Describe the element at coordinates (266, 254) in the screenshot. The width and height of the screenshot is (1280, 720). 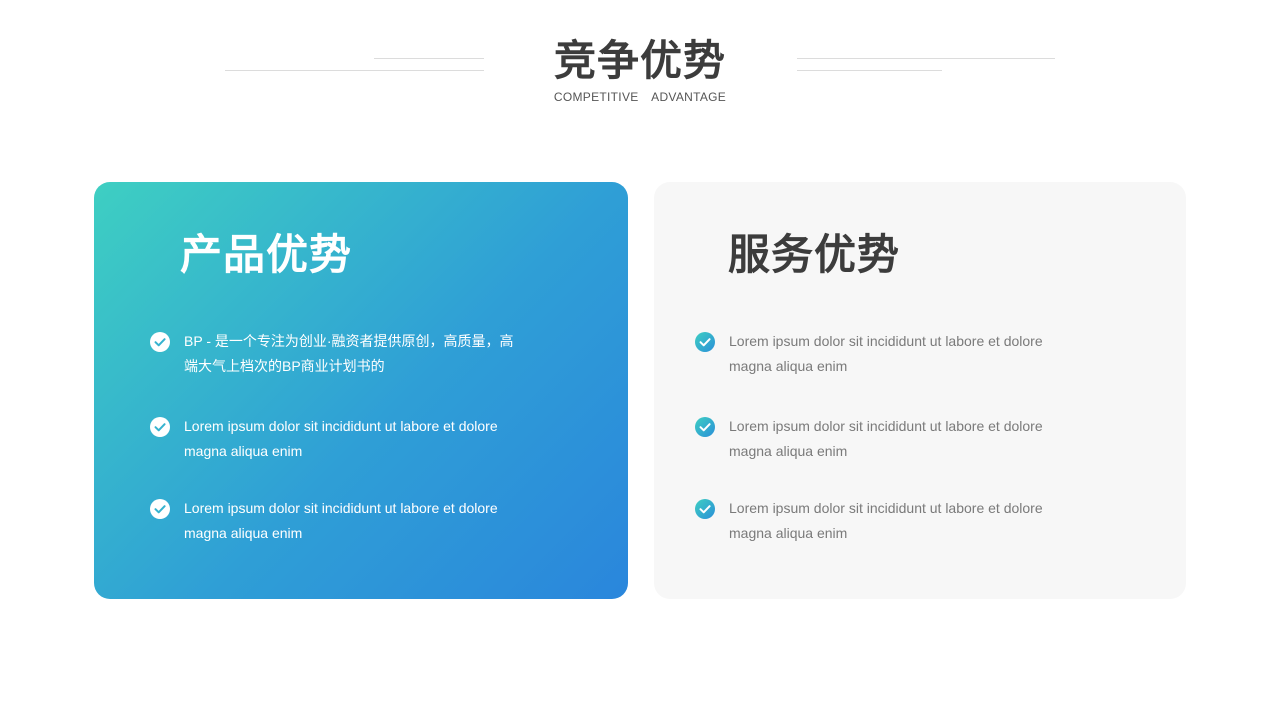
I see `card-title: 产品优势` at that location.